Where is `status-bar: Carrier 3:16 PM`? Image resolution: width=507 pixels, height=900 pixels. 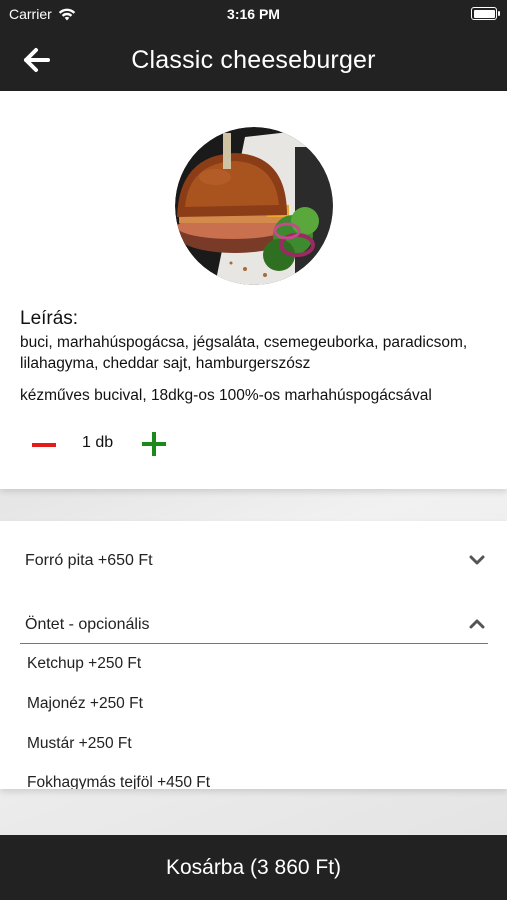 status-bar: Carrier 3:16 PM is located at coordinates (253, 14).